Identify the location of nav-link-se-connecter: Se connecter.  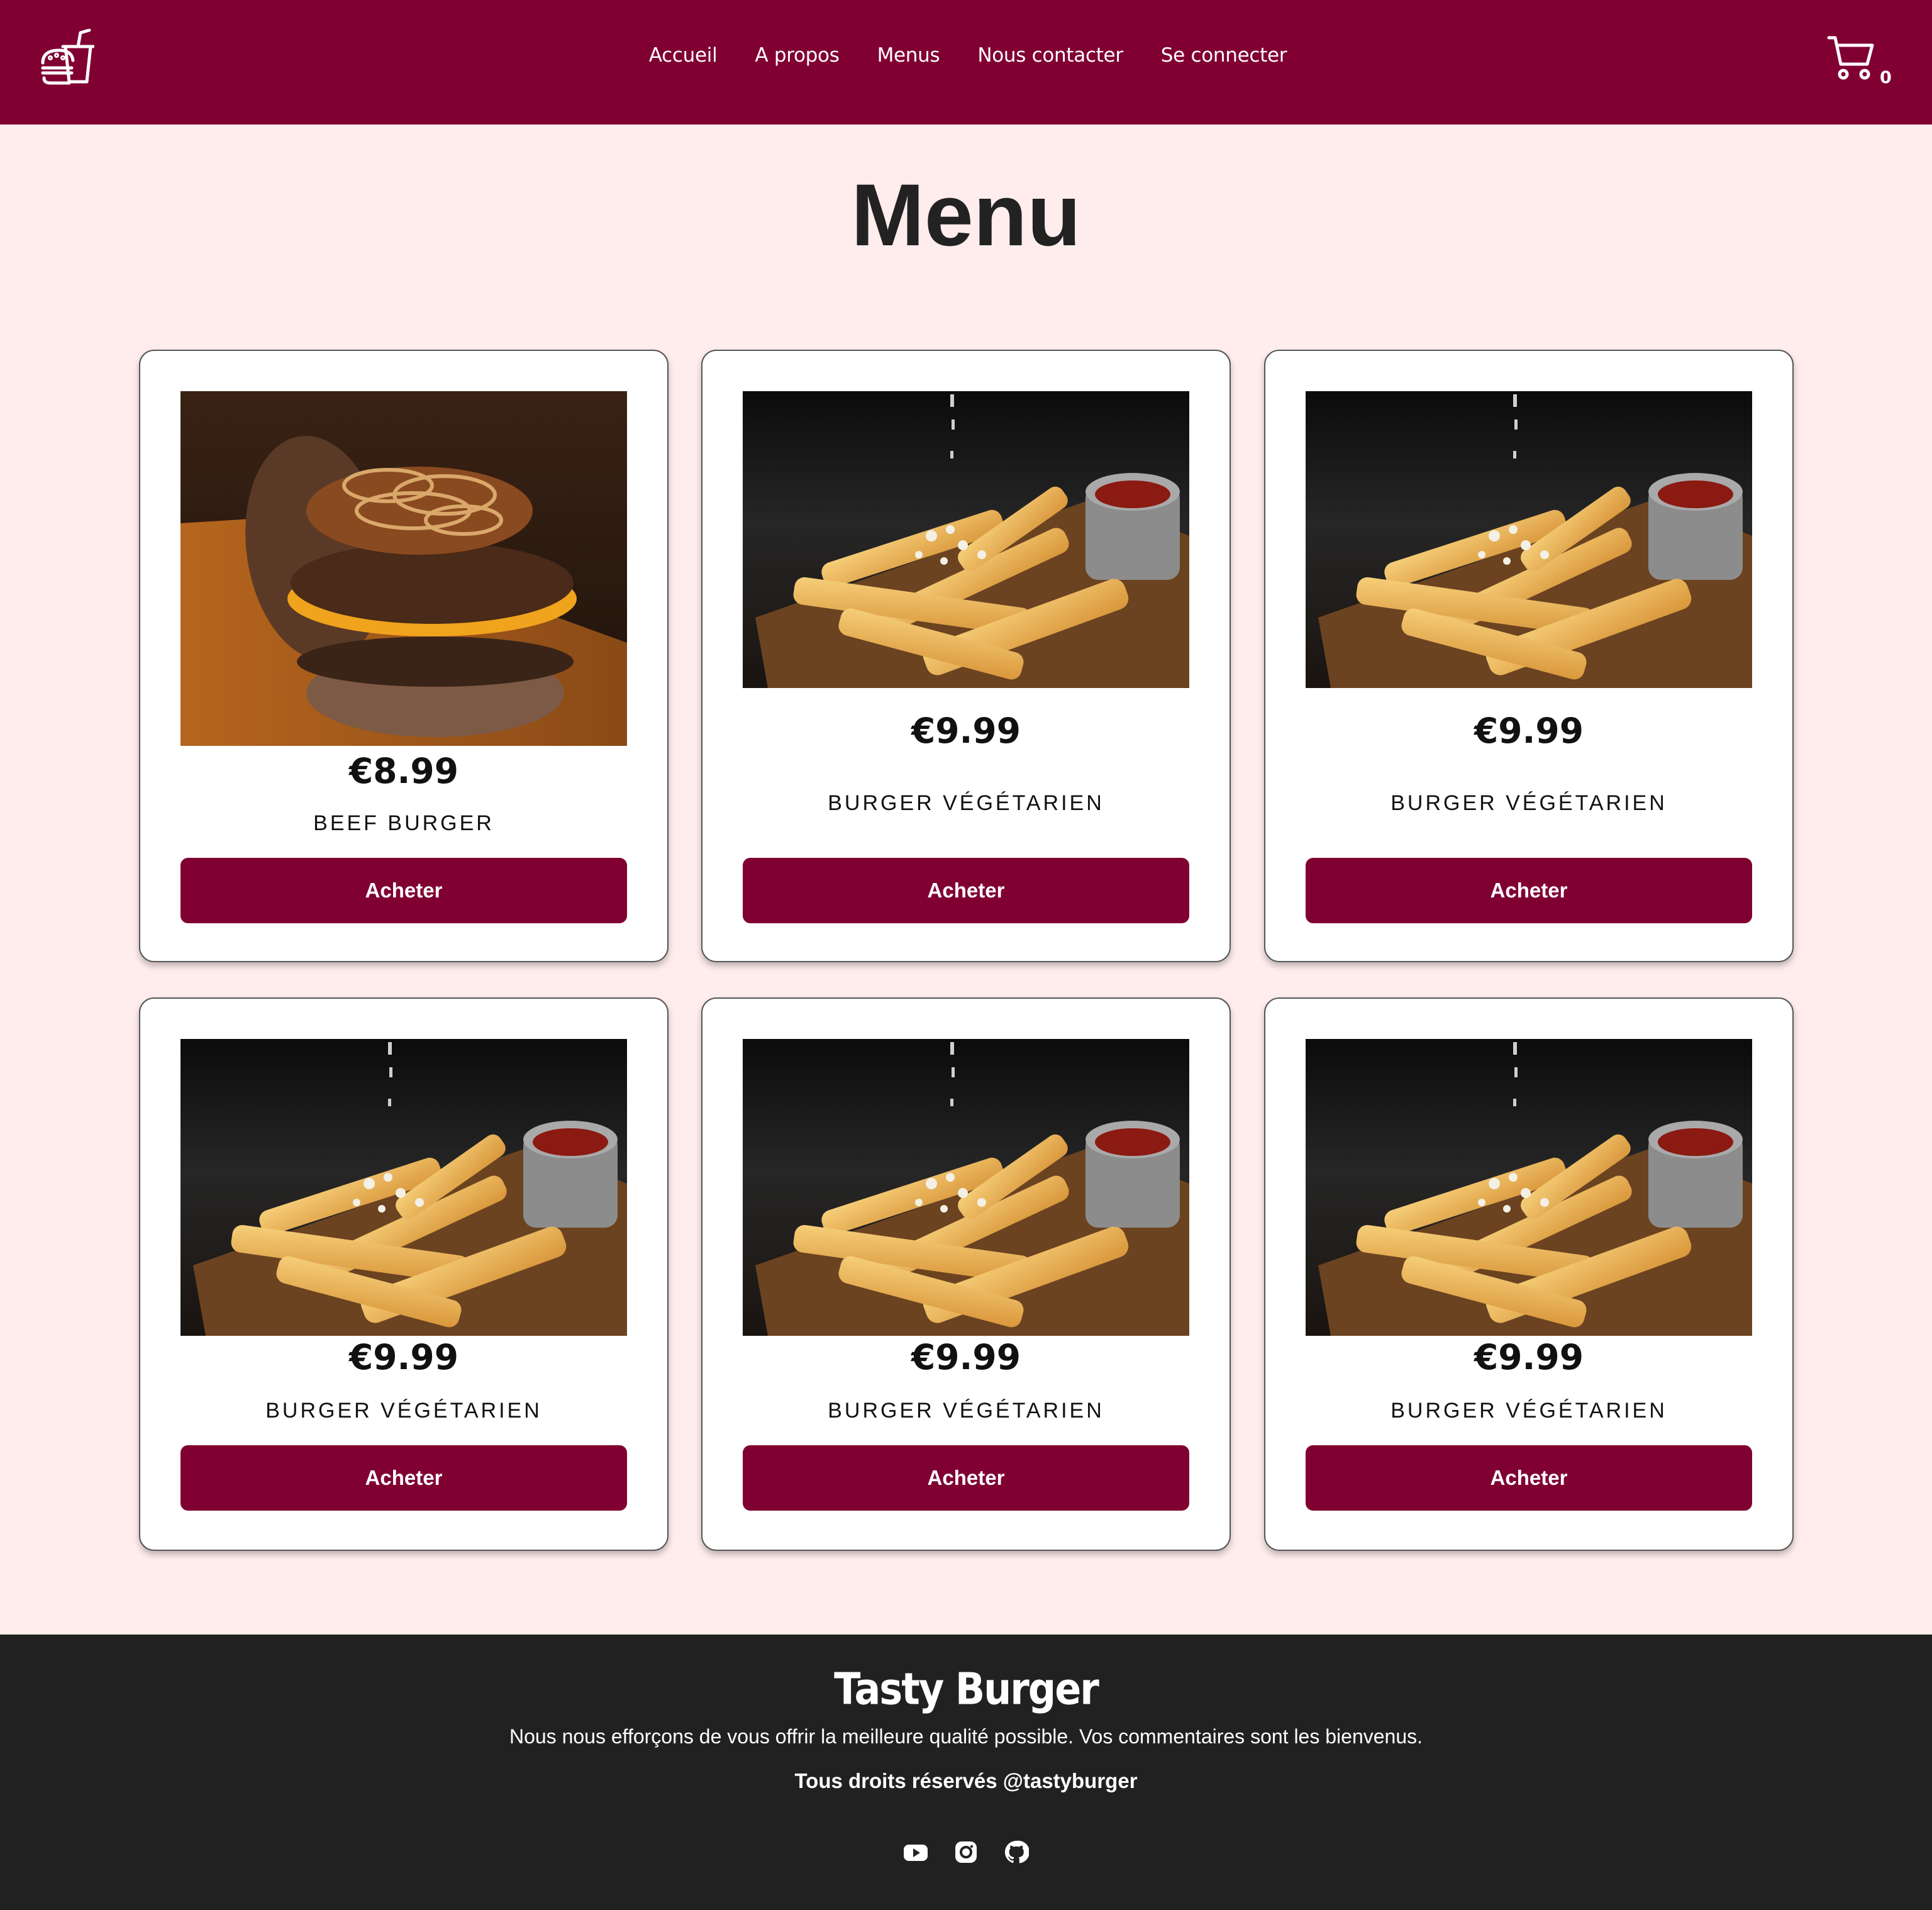
(1224, 55).